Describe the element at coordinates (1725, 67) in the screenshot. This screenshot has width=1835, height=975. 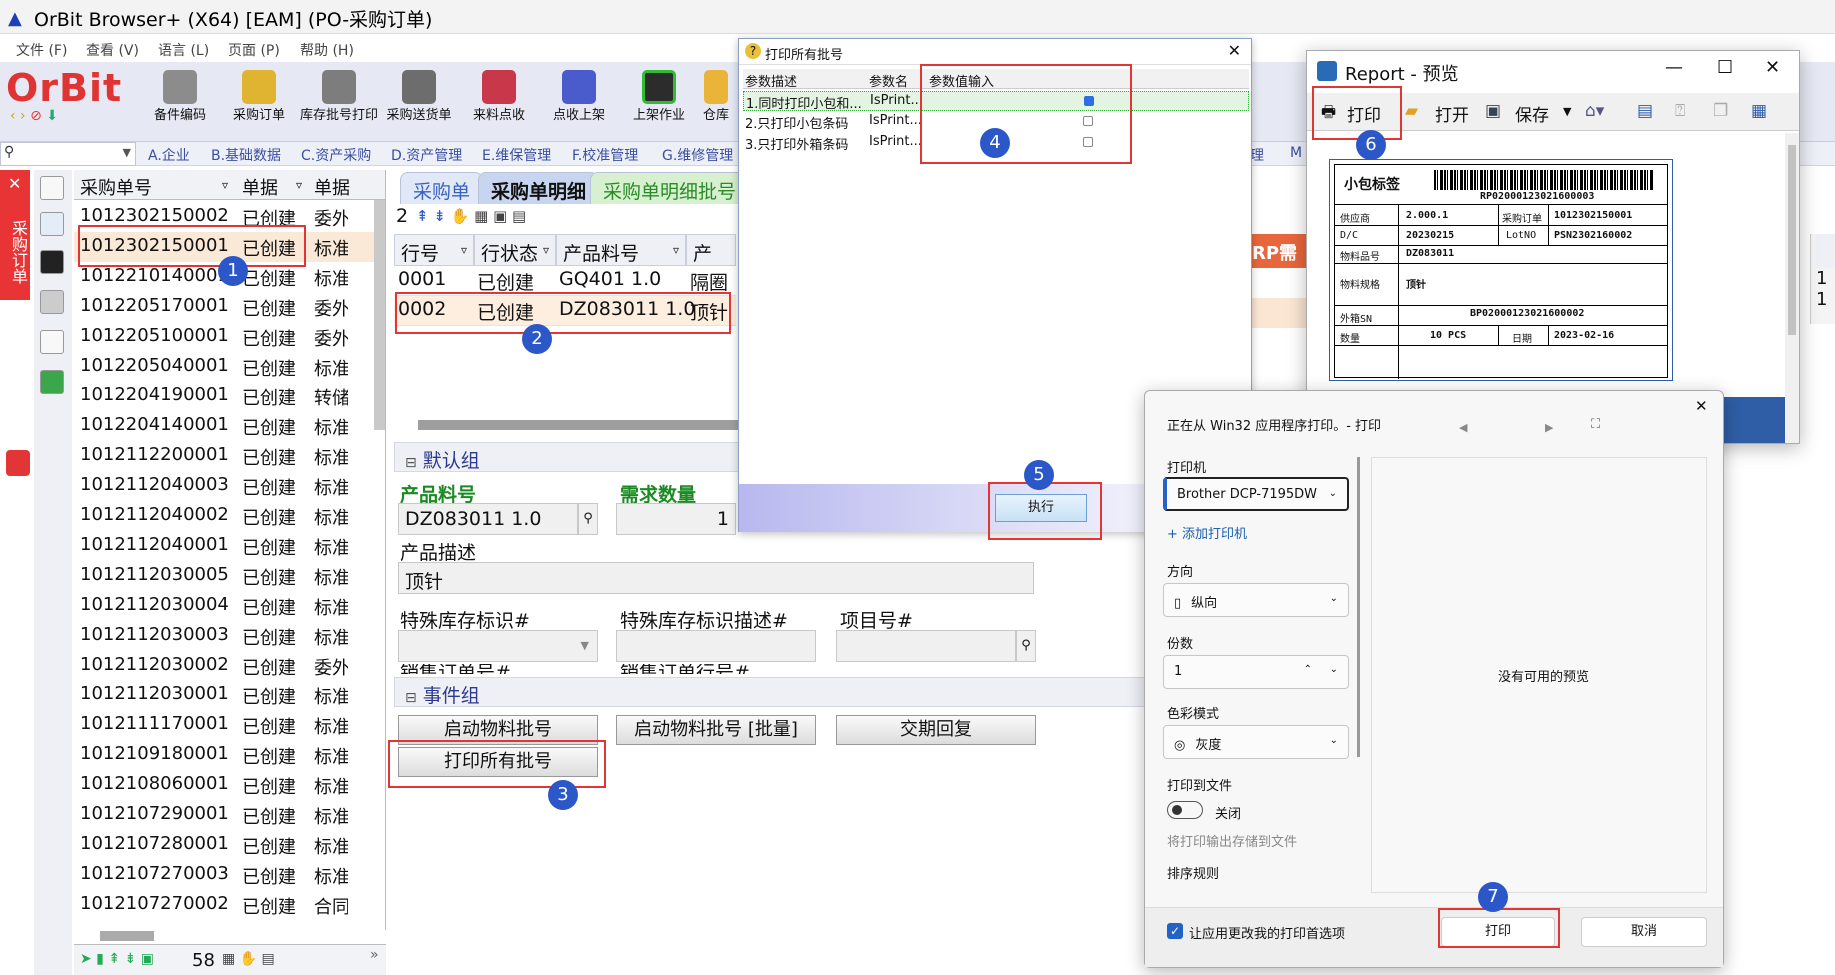
I see `maximize-icon: ☐` at that location.